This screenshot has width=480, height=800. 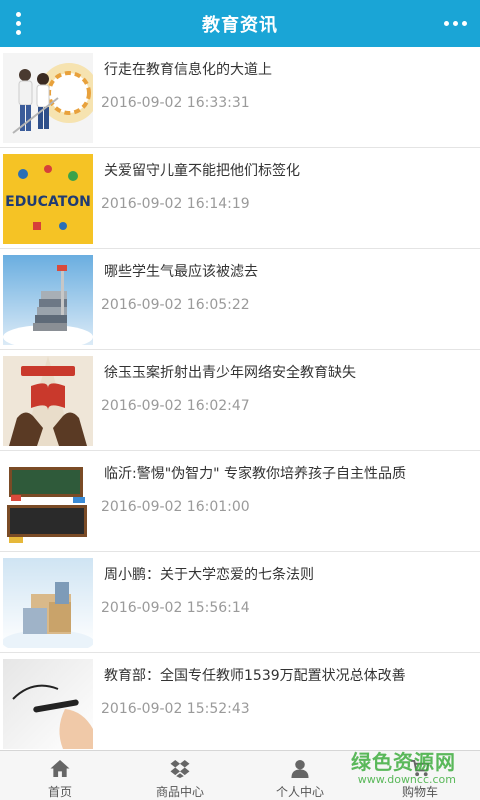 I want to click on article-title: 周小鹏：关于大学恋爱的七条法则, so click(x=288, y=574).